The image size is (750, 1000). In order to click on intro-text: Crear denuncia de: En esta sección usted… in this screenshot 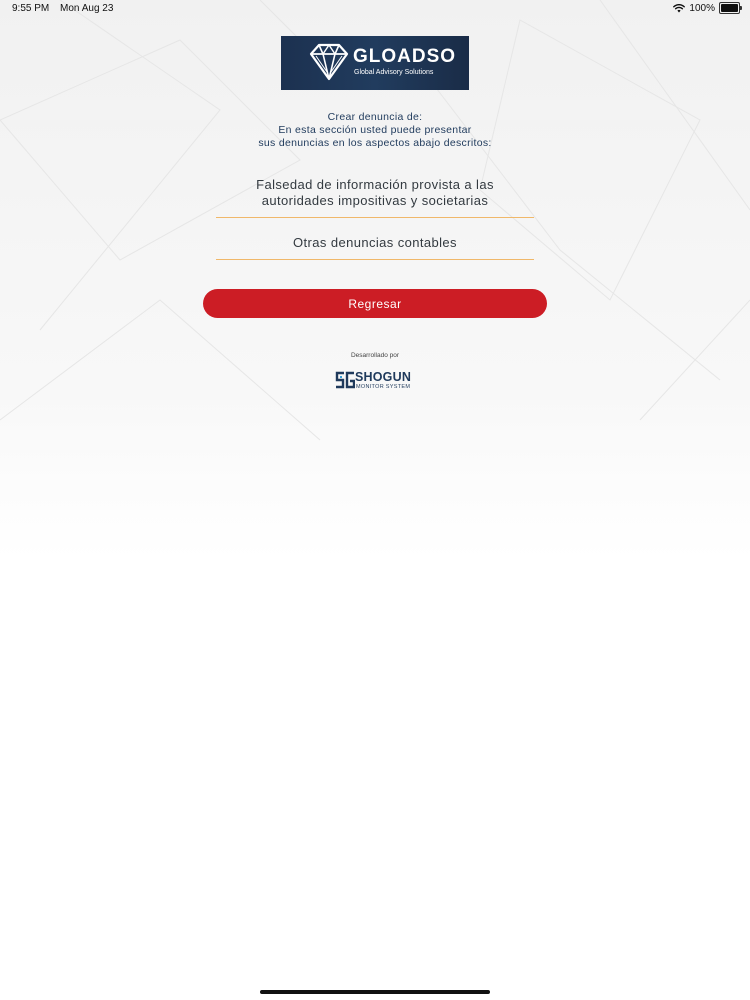, I will do `click(375, 130)`.